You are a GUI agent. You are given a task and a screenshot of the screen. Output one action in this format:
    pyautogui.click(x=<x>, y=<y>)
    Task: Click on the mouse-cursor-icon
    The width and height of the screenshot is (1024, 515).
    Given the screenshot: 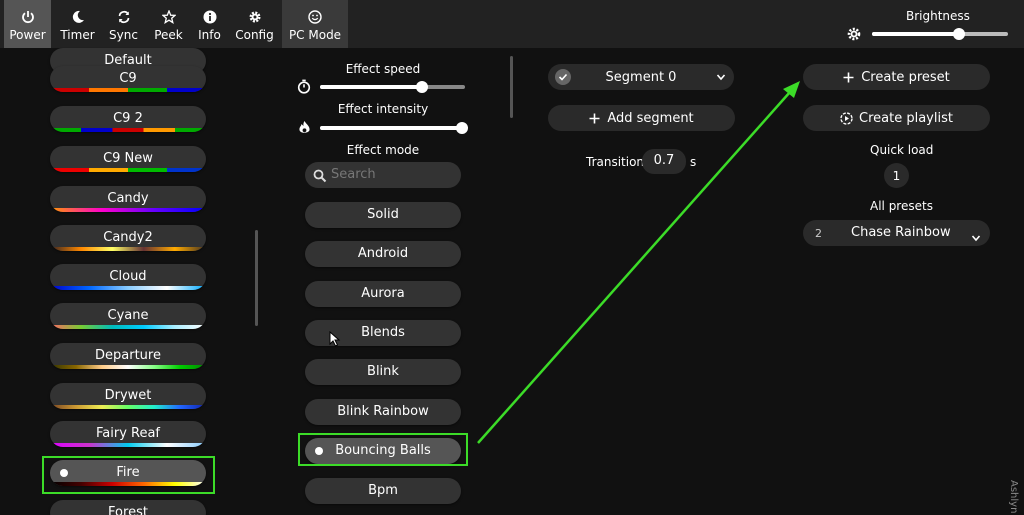 What is the action you would take?
    pyautogui.click(x=335, y=339)
    